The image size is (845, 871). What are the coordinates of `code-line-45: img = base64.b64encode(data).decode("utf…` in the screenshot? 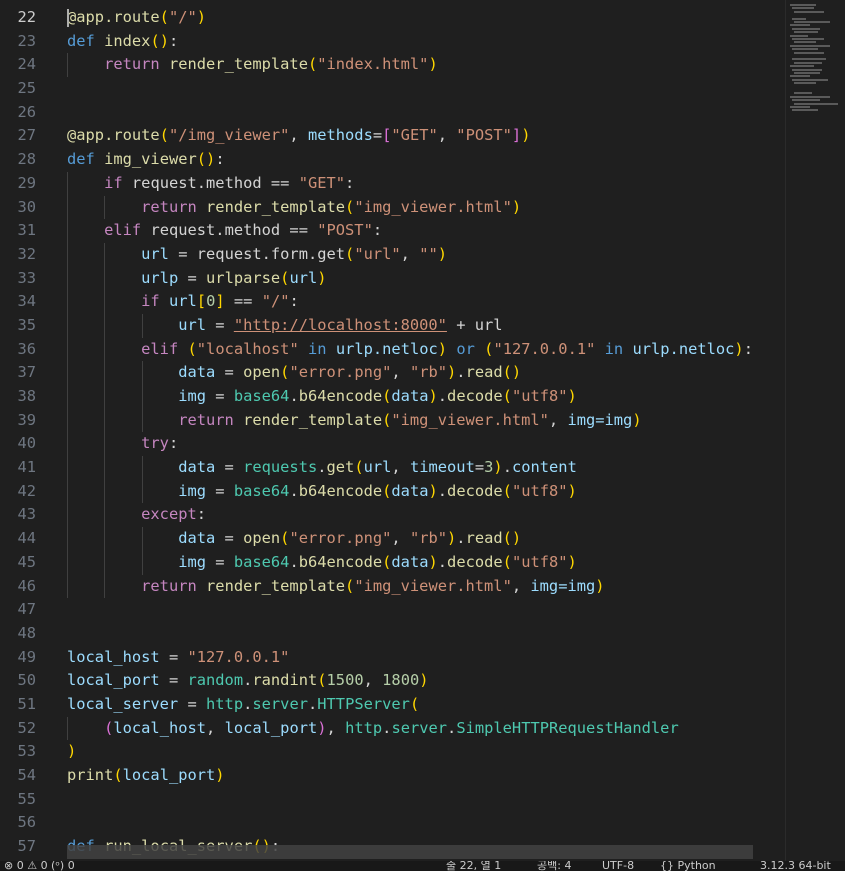 It's located at (425, 562).